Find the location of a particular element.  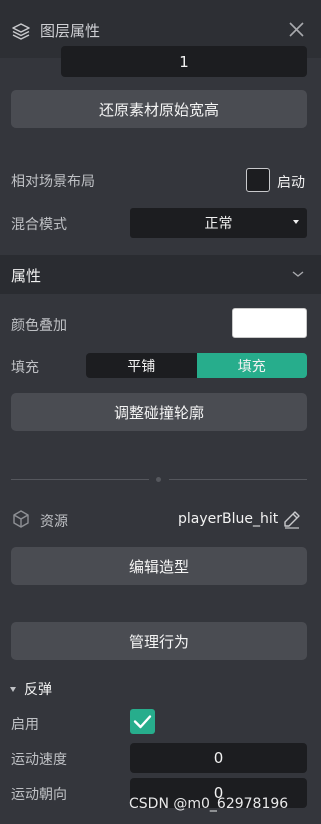

move-direction-label: 运动朝向 is located at coordinates (39, 795).